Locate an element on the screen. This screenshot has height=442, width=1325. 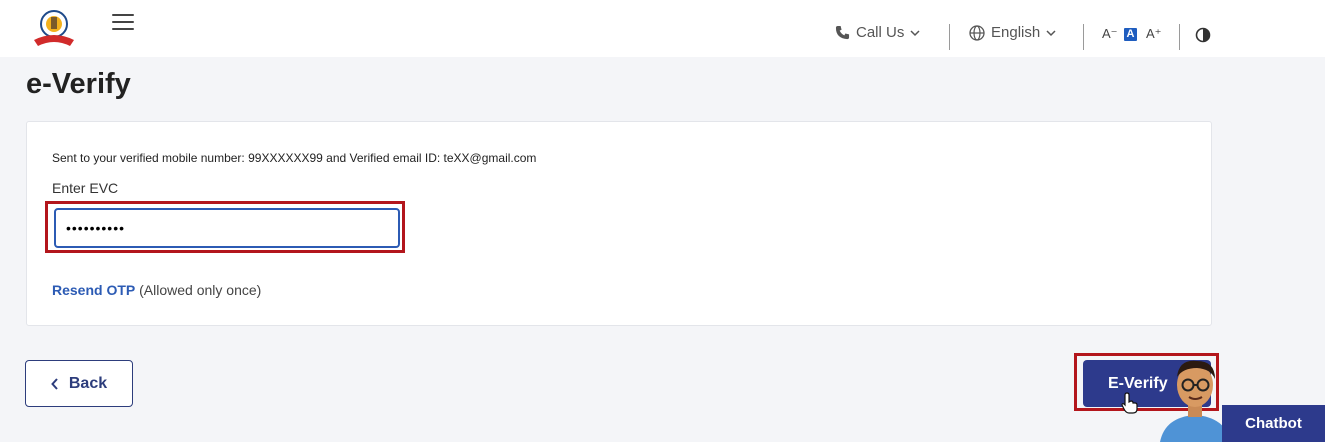
resend-otp-link: Resend OTP is located at coordinates (93, 290).